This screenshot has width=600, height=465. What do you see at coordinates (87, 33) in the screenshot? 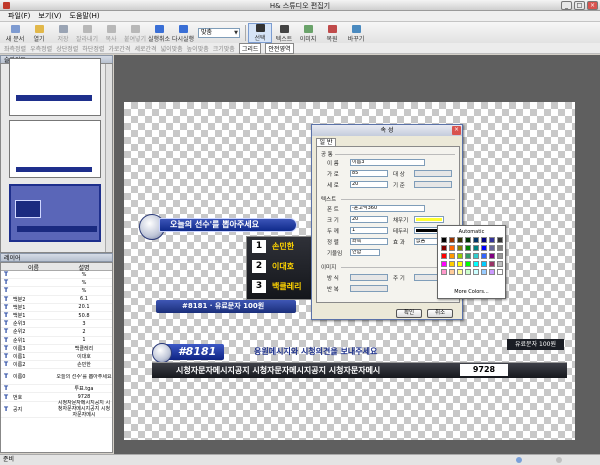
I see `toolbar-button-3: 잘라내기` at bounding box center [87, 33].